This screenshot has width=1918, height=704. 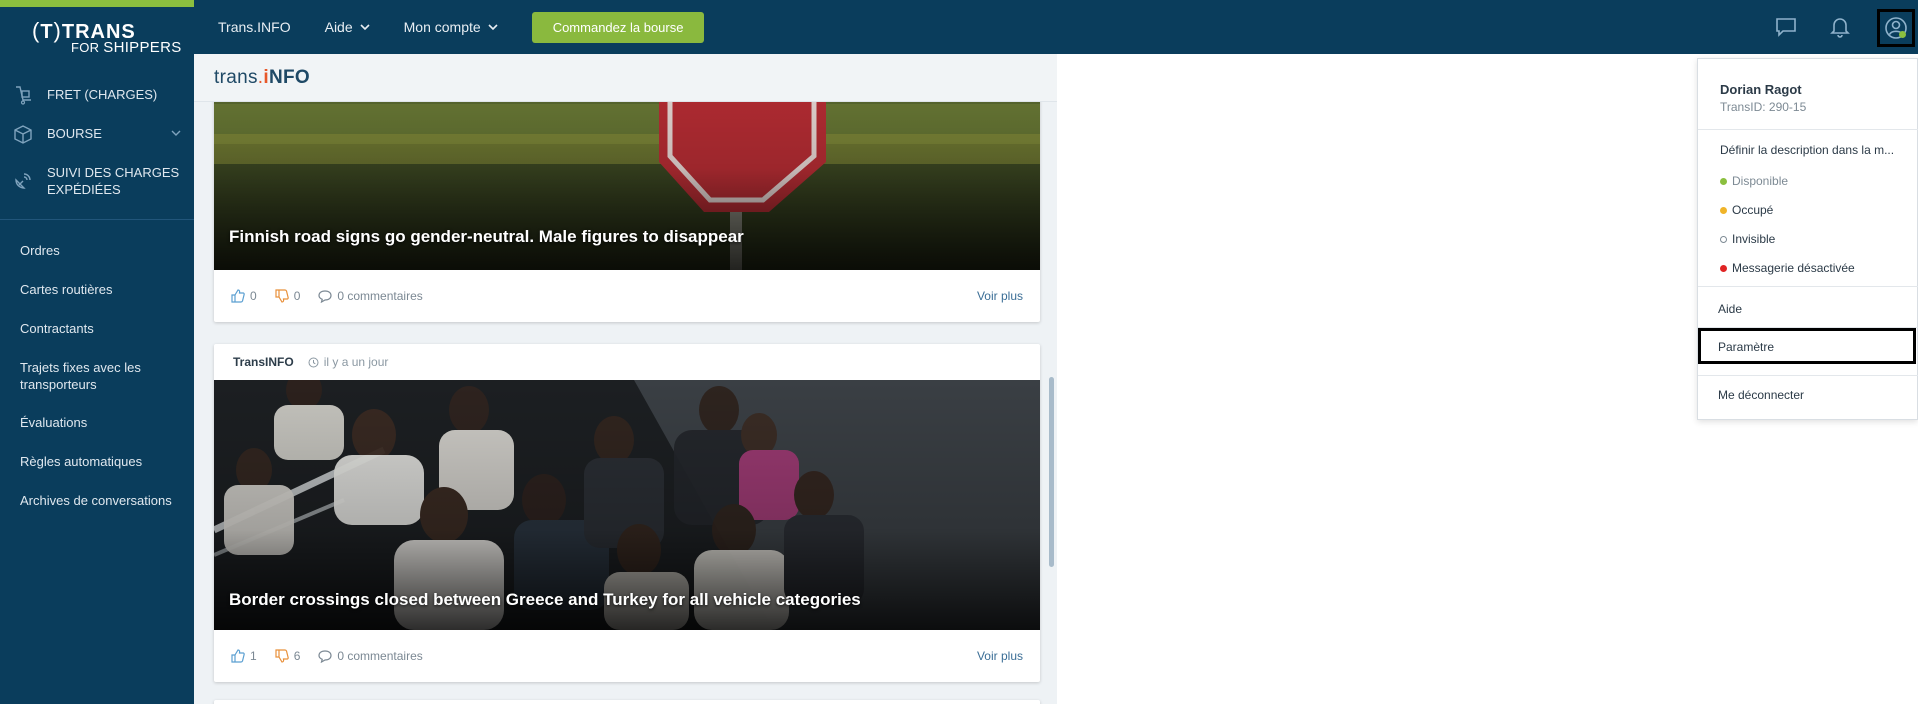 I want to click on sidebar-item-contractors: Contractants, so click(x=100, y=328).